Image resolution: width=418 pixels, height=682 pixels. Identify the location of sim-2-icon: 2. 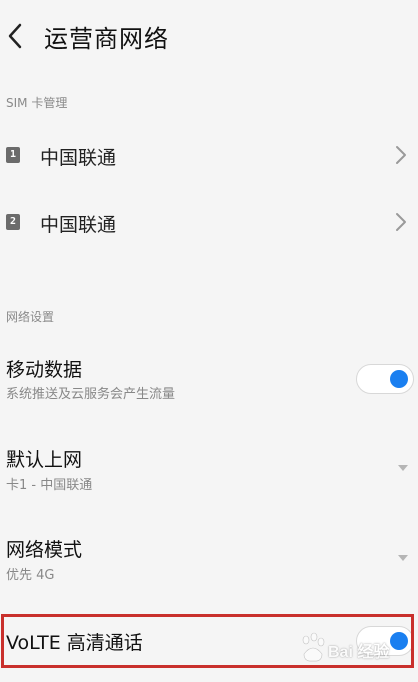
(13, 222).